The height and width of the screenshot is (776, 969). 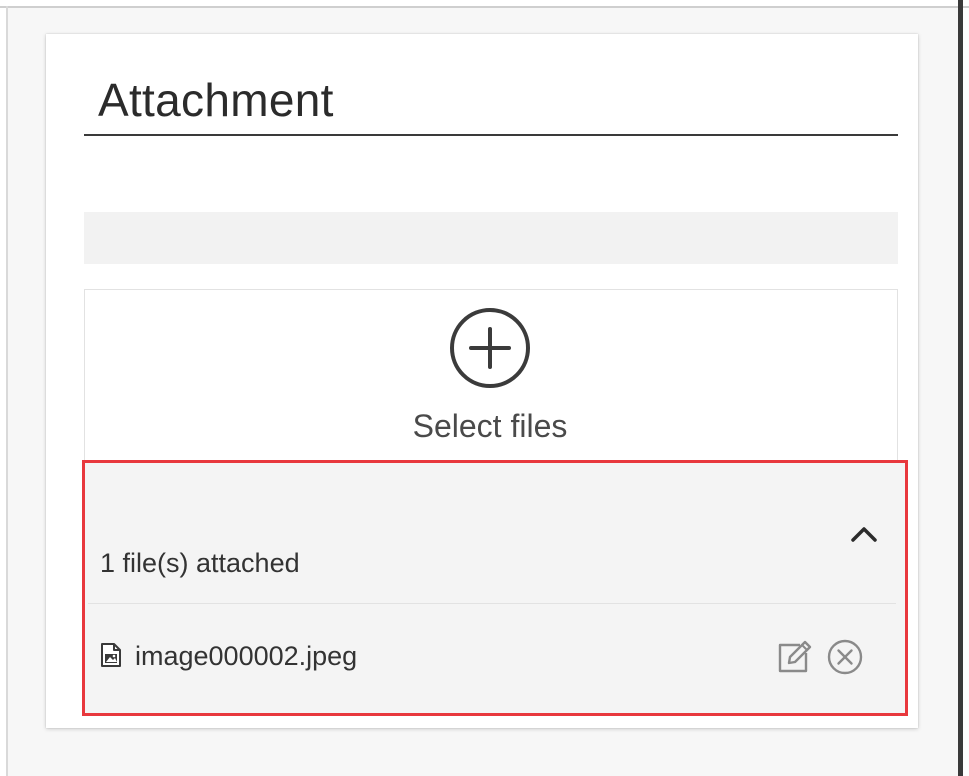 What do you see at coordinates (960, 388) in the screenshot?
I see `window-edge` at bounding box center [960, 388].